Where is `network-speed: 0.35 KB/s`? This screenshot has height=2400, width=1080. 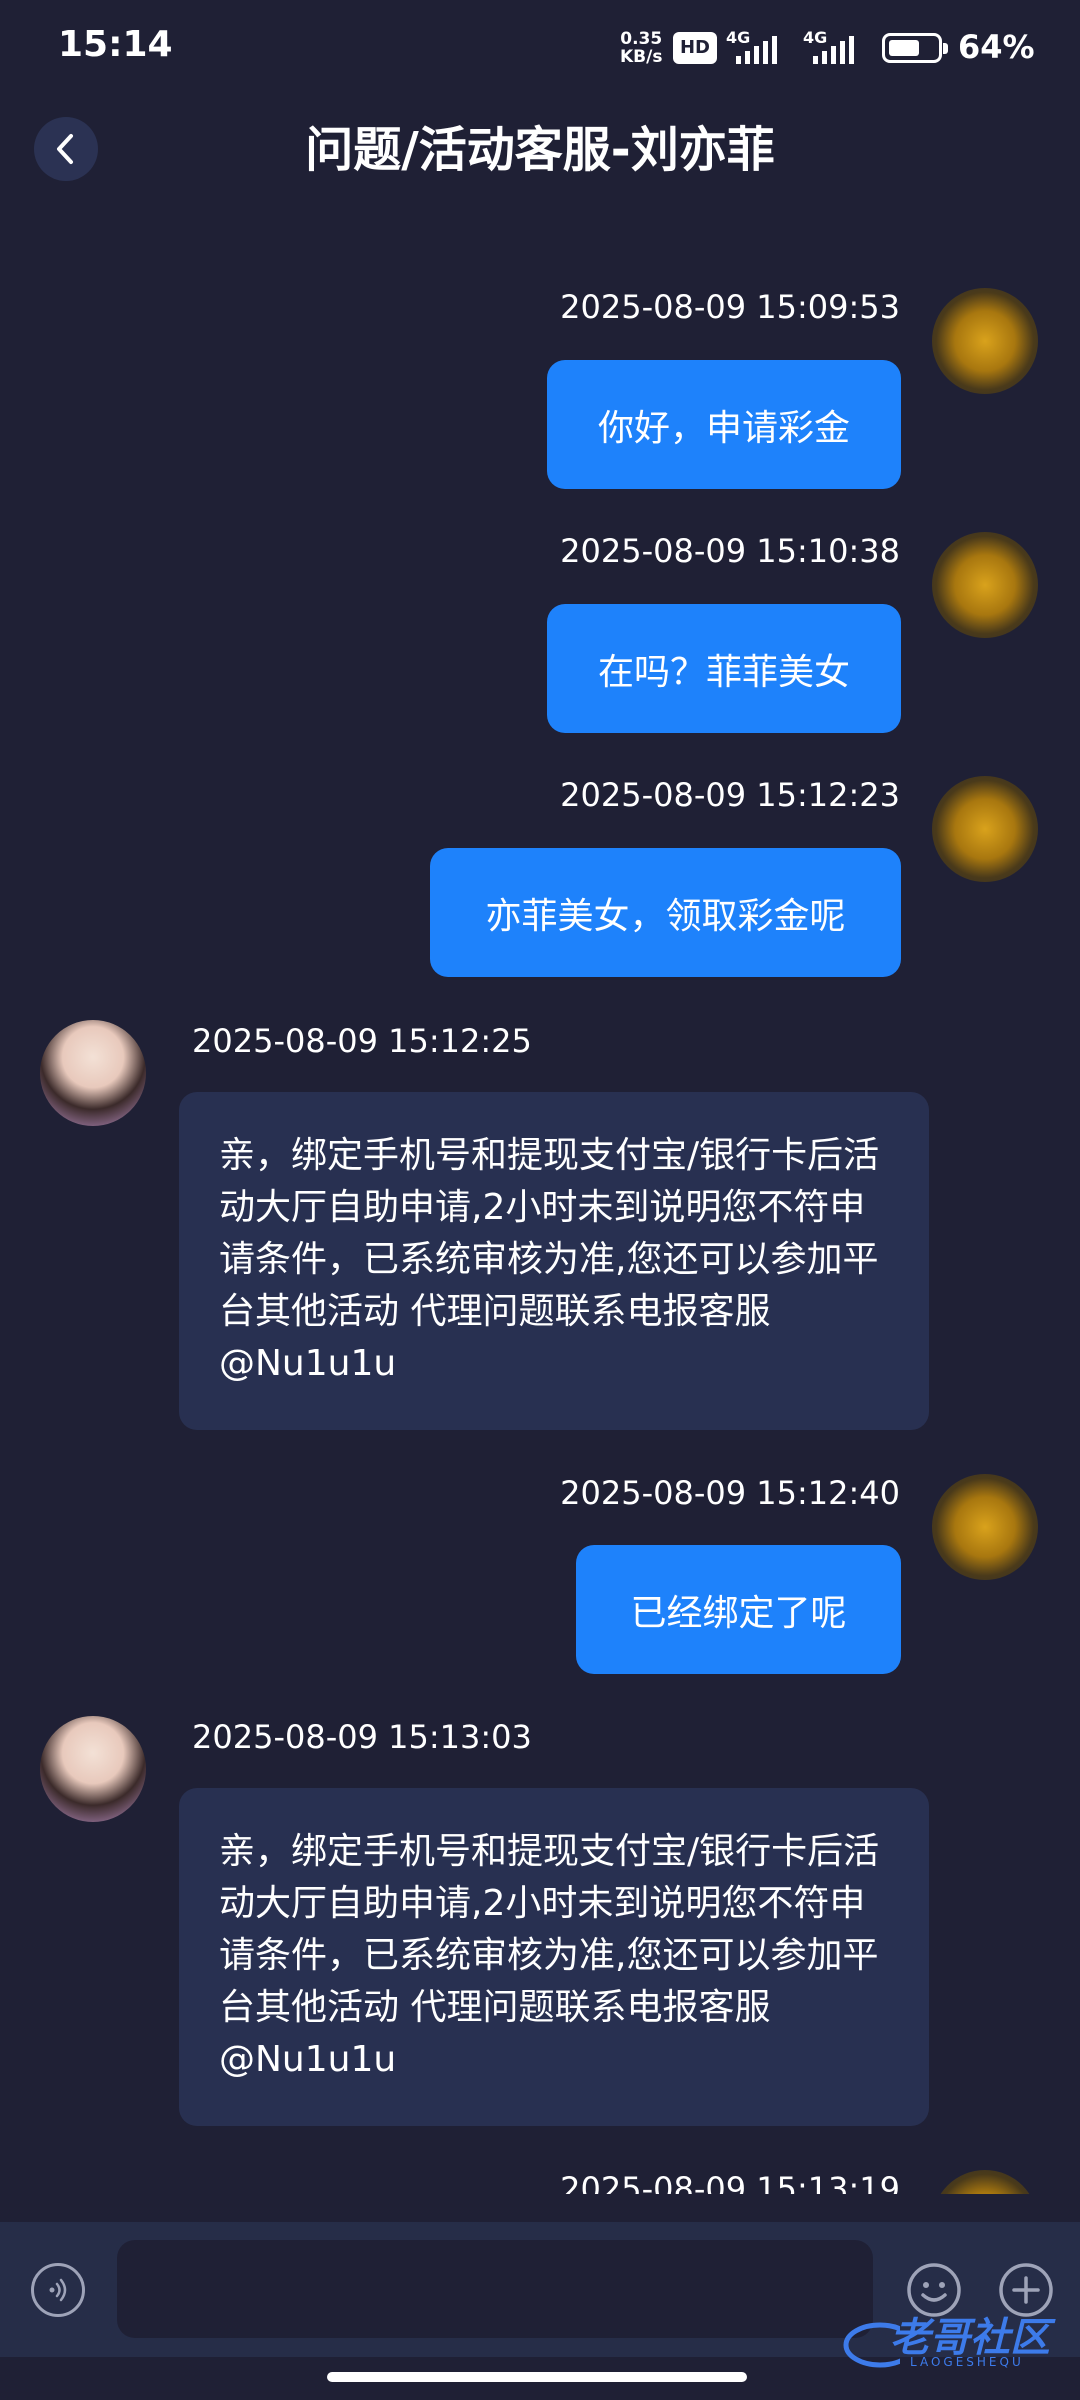 network-speed: 0.35 KB/s is located at coordinates (641, 48).